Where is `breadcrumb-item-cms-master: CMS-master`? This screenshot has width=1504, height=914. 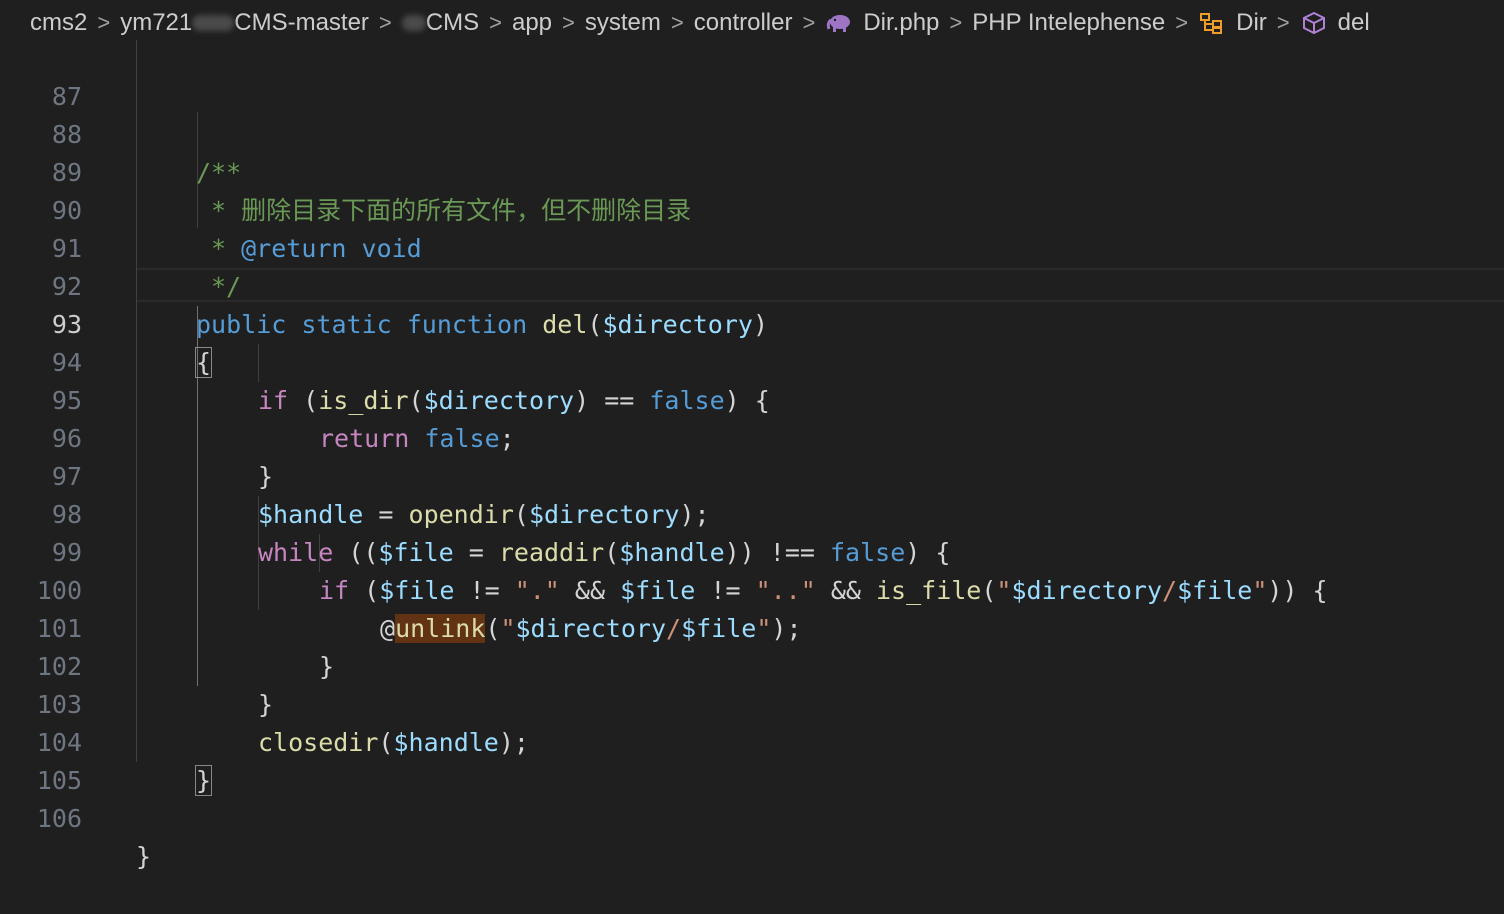 breadcrumb-item-cms-master: CMS-master is located at coordinates (301, 23).